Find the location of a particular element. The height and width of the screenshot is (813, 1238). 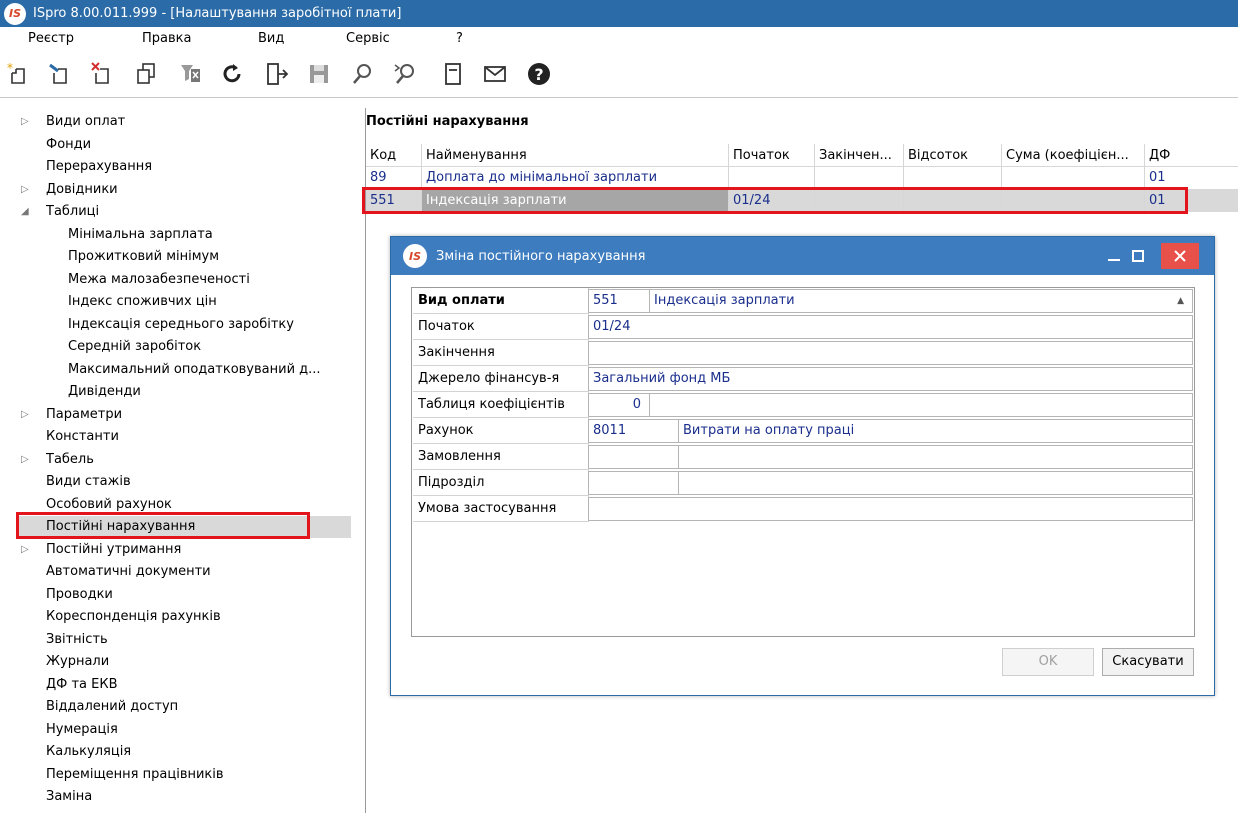

help-icon: ? is located at coordinates (539, 74).